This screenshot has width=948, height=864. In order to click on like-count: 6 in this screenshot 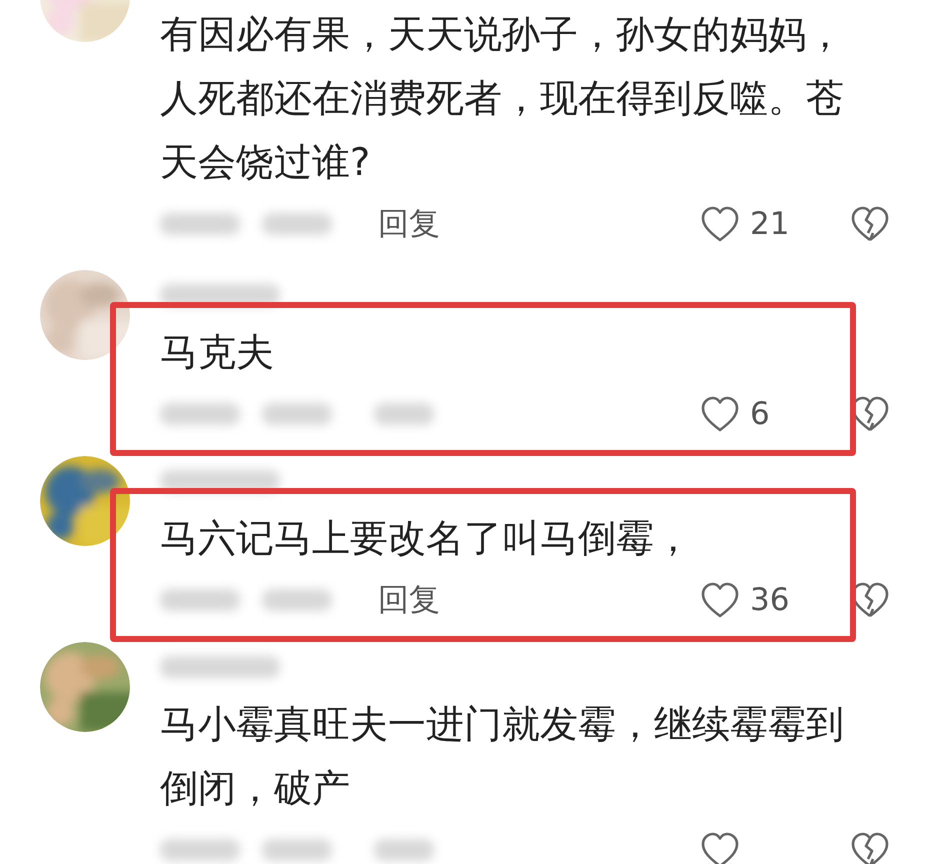, I will do `click(760, 414)`.